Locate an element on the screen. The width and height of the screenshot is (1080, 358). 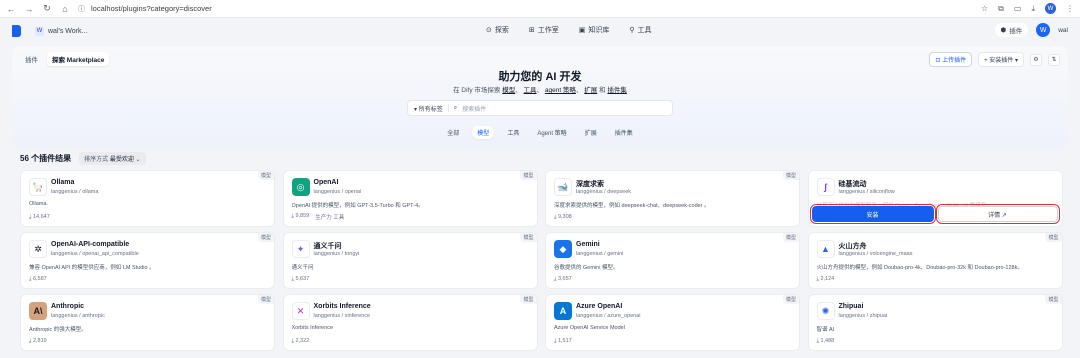
plugin-icon: ✺ is located at coordinates (825, 311).